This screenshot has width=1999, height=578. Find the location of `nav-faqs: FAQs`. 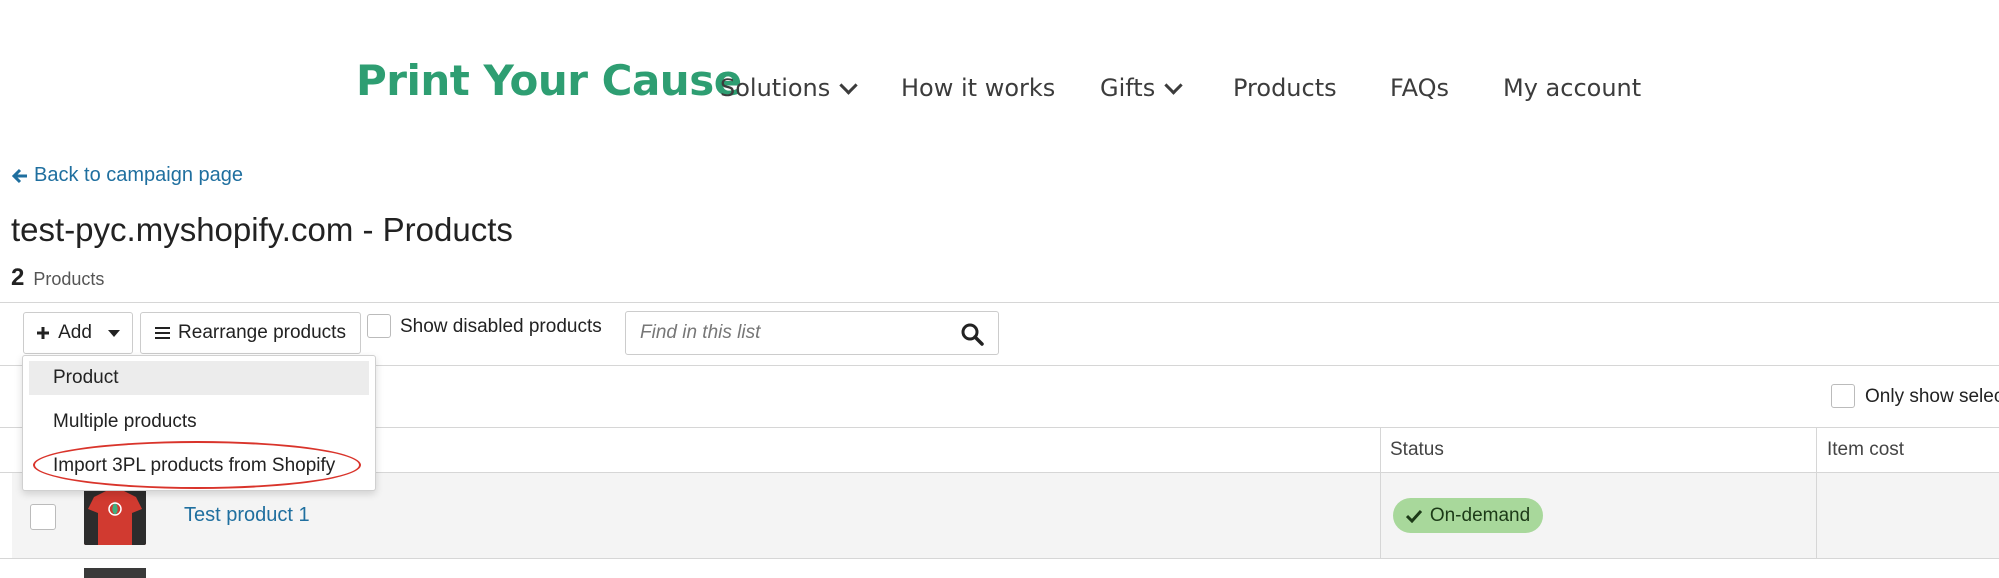

nav-faqs: FAQs is located at coordinates (1419, 88).